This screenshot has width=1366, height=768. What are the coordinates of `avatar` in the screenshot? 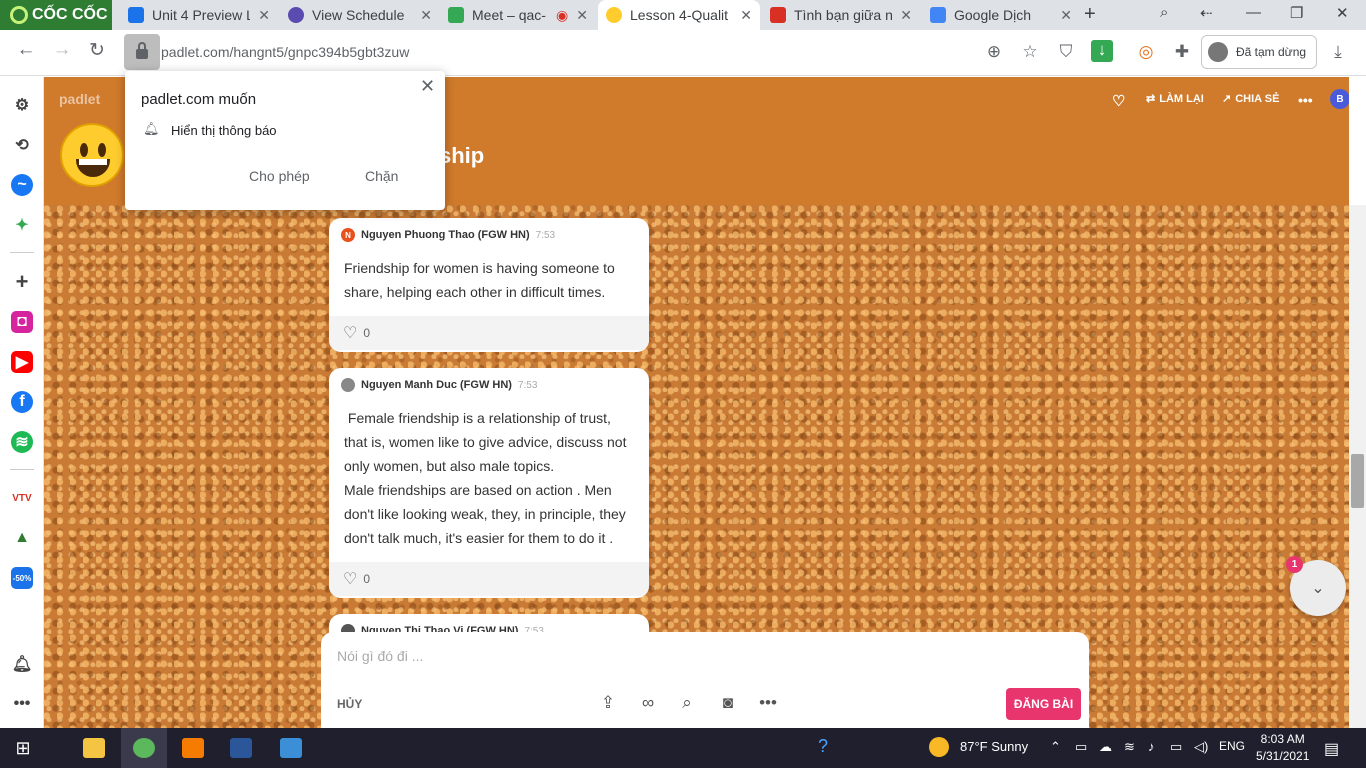 It's located at (1218, 52).